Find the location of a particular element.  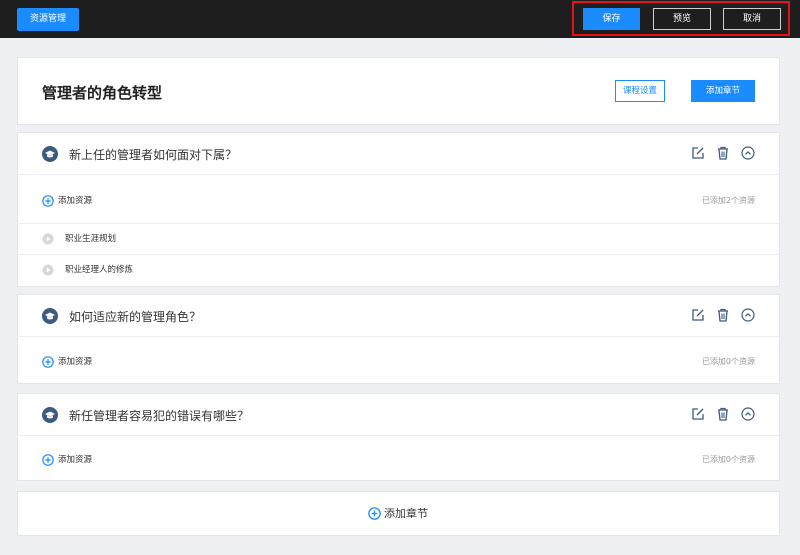

chapter-title: 新上任的管理者如何面对下属？ is located at coordinates (153, 155).